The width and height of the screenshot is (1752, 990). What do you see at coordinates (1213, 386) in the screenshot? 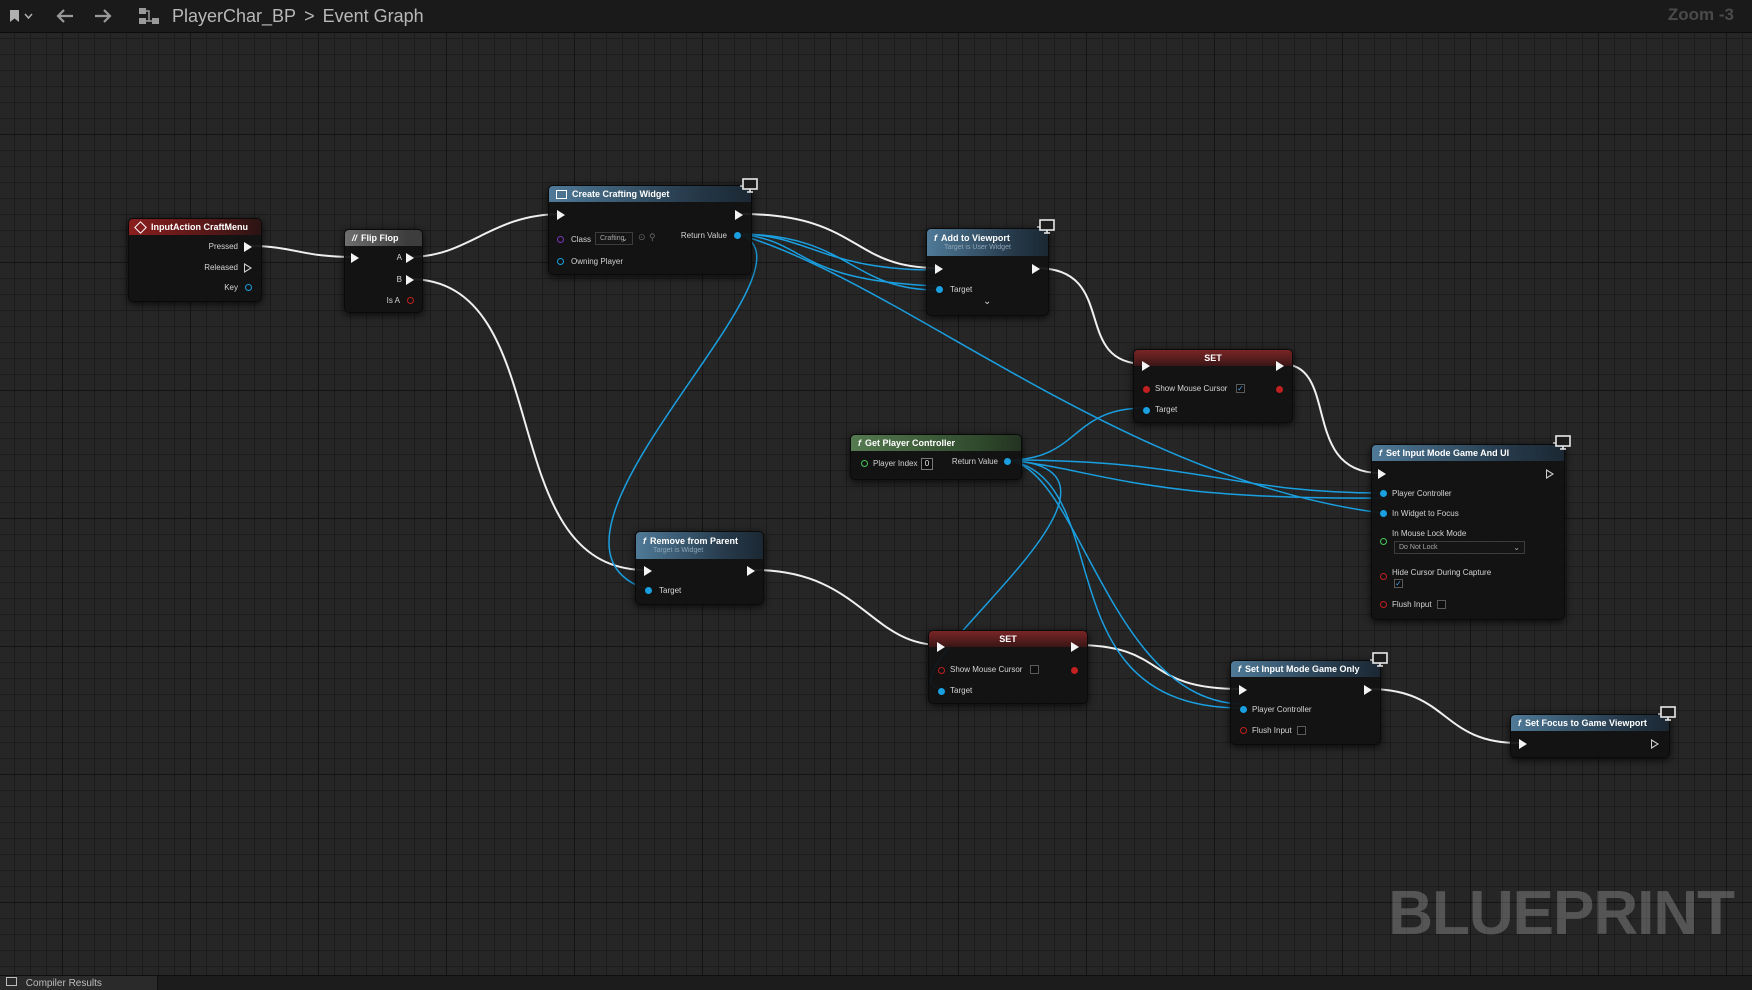
I see `node-set-show-mouse-cursor-true: SET Show Mouse Cursor ✓ Target` at bounding box center [1213, 386].